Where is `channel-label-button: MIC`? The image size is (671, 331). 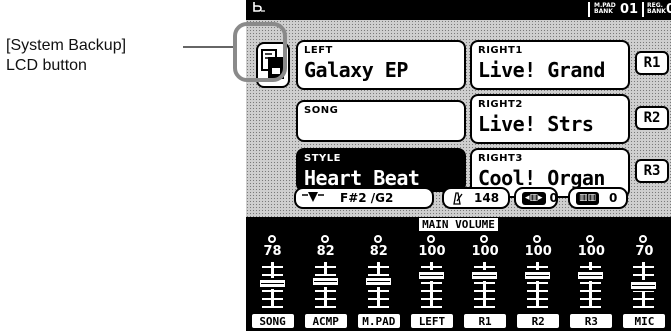 channel-label-button: MIC is located at coordinates (644, 321).